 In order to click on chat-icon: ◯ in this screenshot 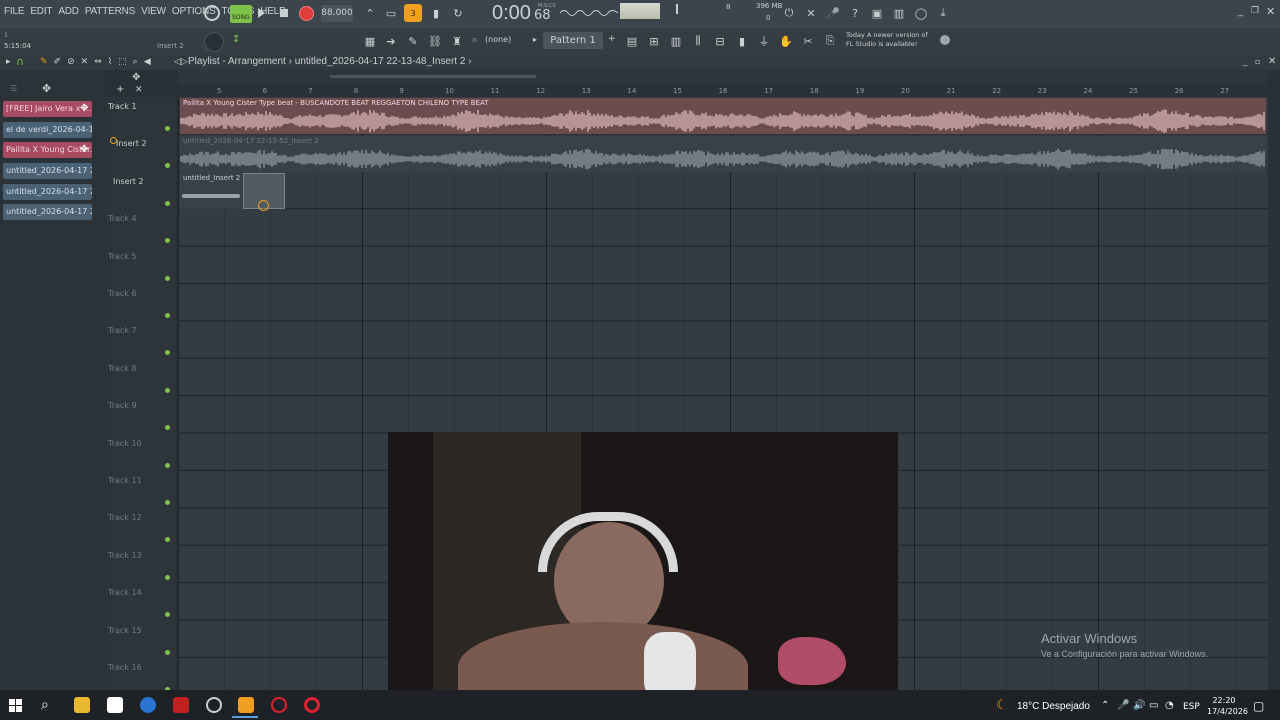, I will do `click(921, 13)`.